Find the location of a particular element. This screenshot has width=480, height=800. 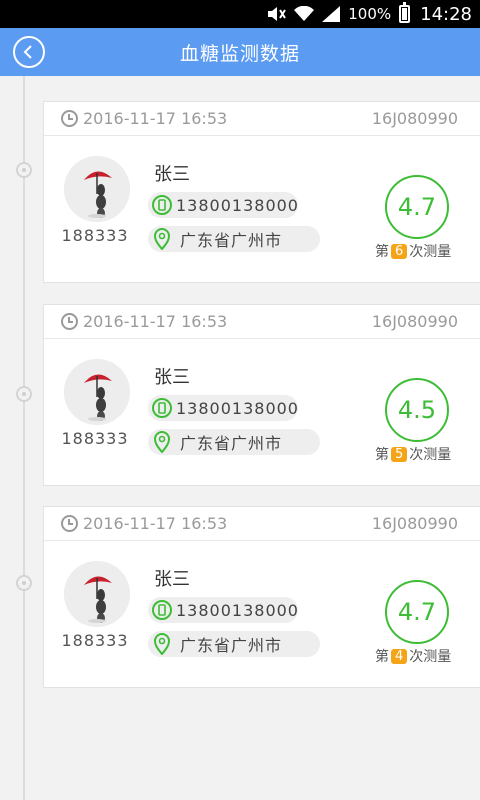

battery-icon is located at coordinates (405, 12).